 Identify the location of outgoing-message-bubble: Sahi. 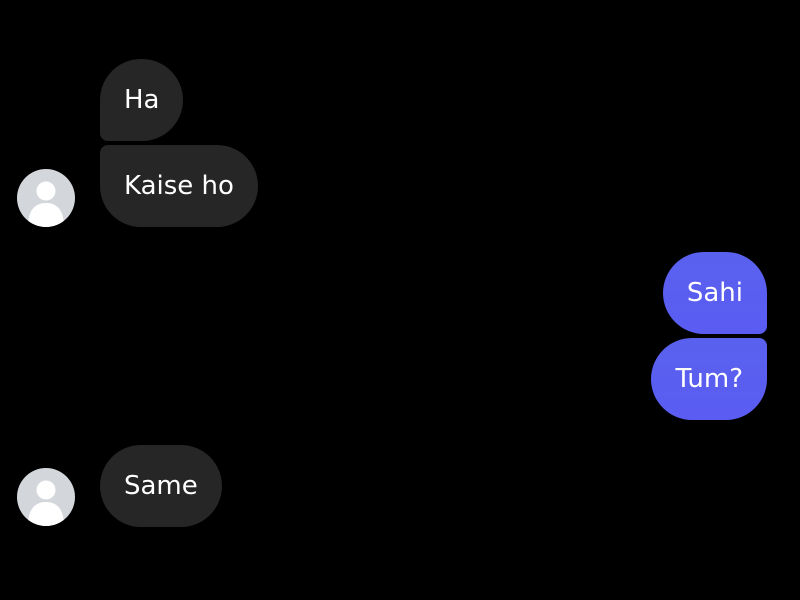
(714, 293).